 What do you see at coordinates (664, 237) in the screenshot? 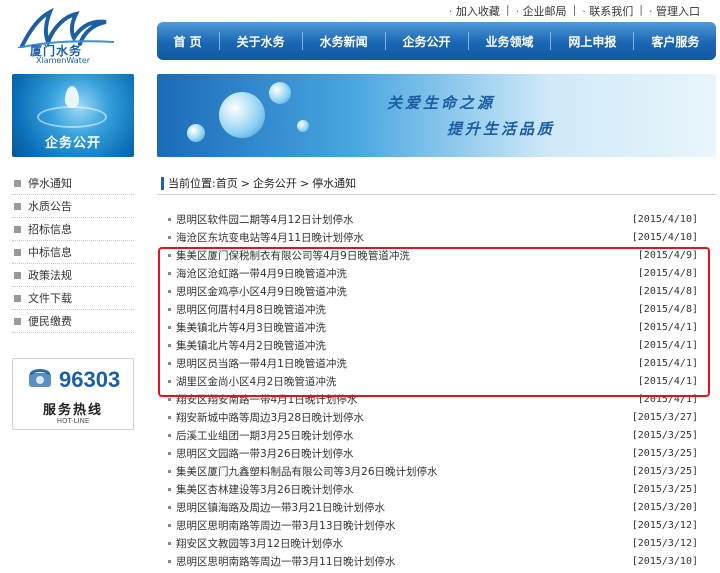
I see `notice-date: [2015/4/10]` at bounding box center [664, 237].